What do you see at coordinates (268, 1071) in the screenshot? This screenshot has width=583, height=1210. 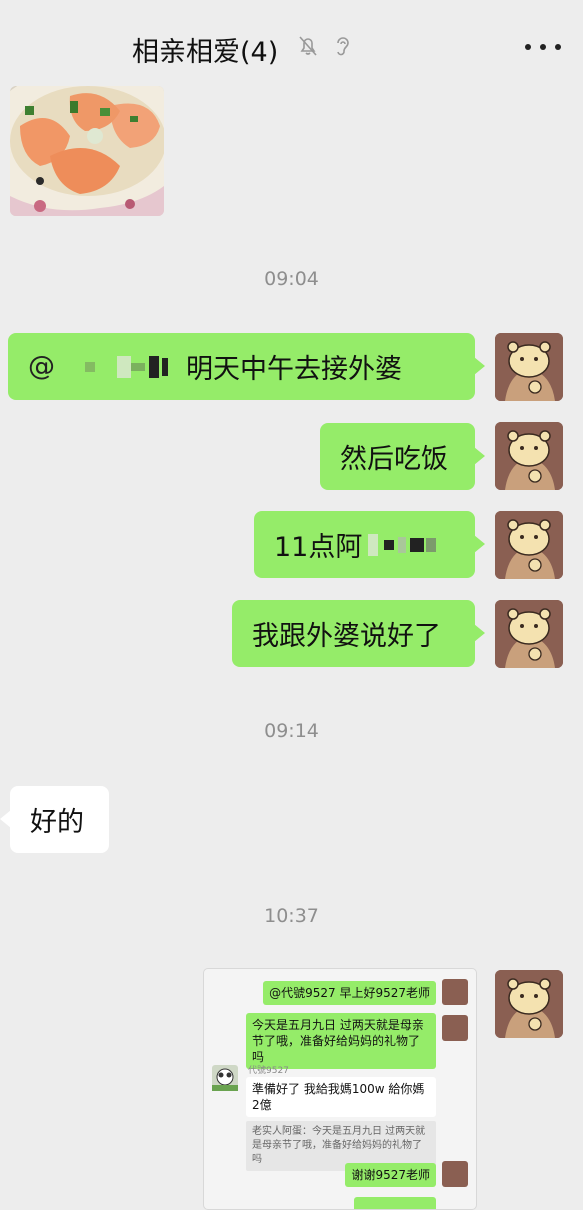 I see `screenshot-sender-name: 代號9527` at bounding box center [268, 1071].